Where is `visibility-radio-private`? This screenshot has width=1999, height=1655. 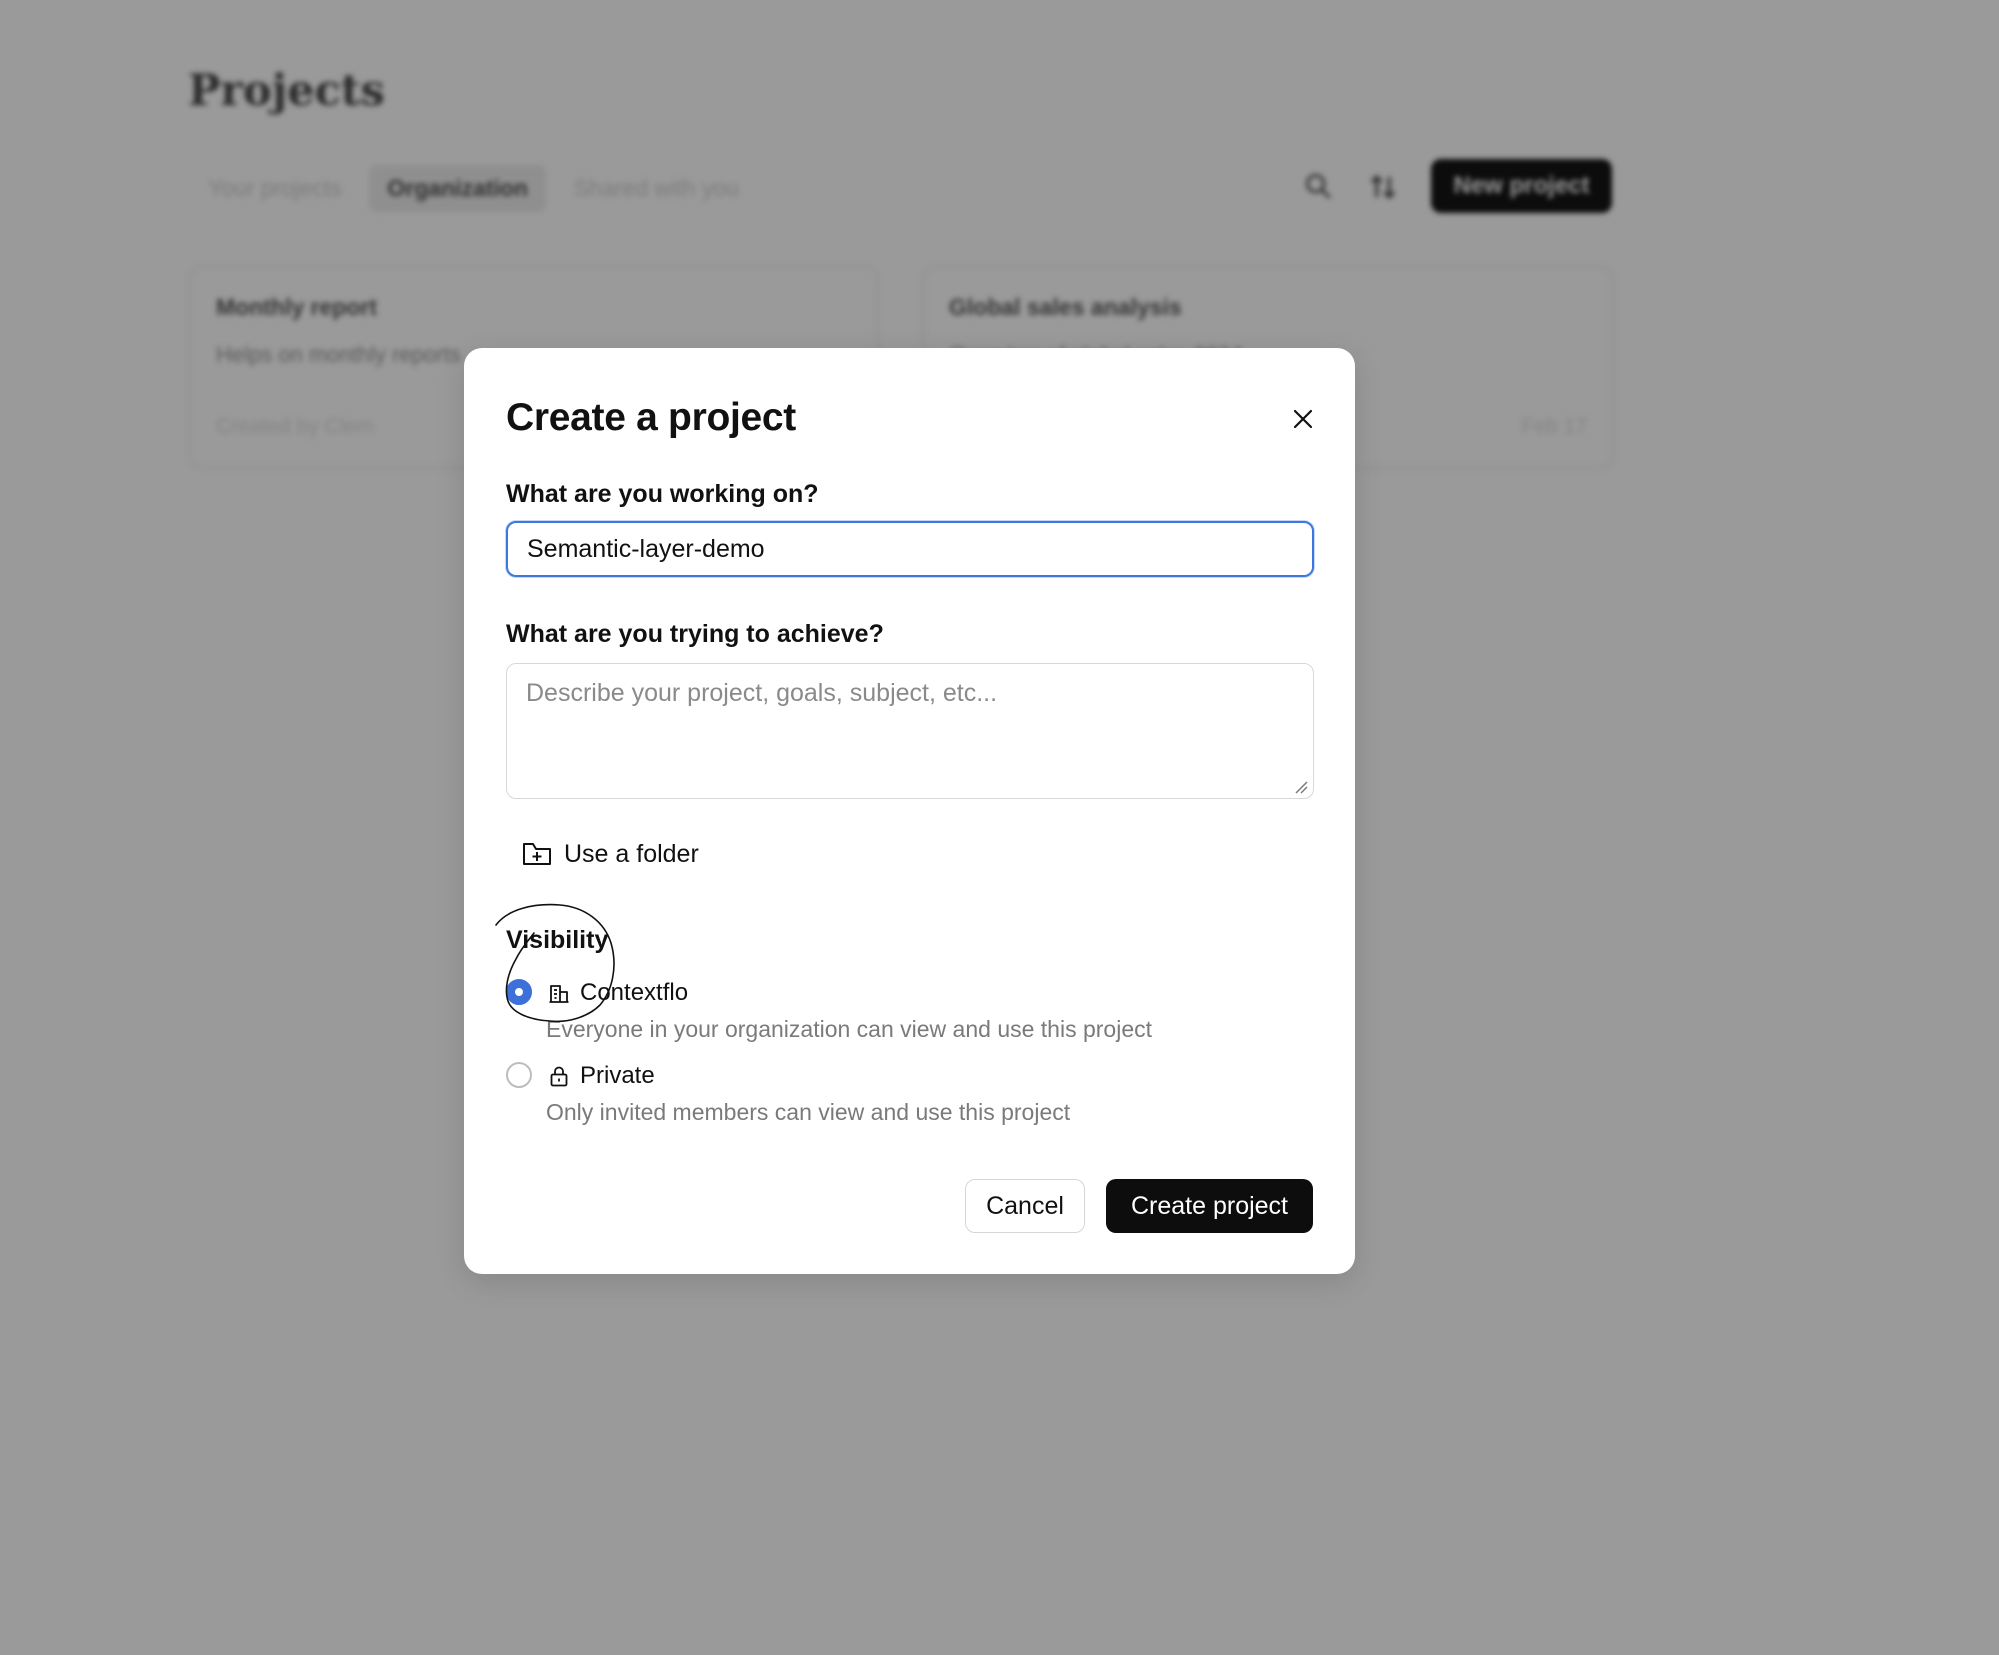
visibility-radio-private is located at coordinates (519, 1075).